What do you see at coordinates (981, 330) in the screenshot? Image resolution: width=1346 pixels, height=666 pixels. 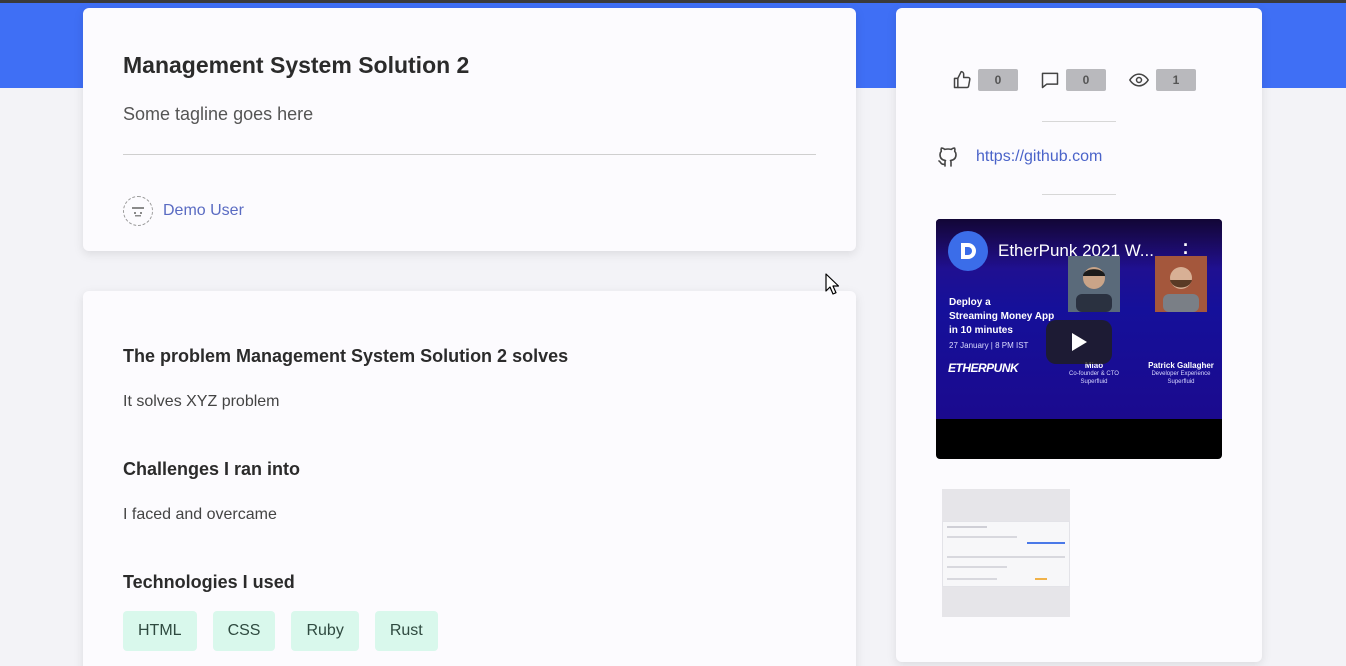 I see `slide-line: in 10 minutes` at bounding box center [981, 330].